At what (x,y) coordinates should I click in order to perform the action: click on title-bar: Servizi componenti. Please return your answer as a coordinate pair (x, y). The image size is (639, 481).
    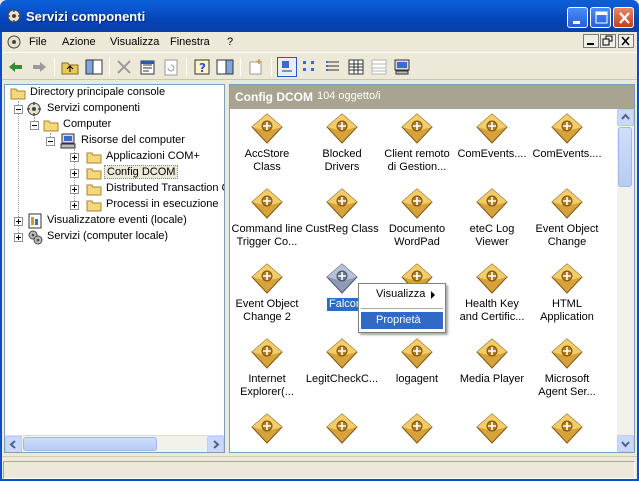
    Looking at the image, I should click on (319, 16).